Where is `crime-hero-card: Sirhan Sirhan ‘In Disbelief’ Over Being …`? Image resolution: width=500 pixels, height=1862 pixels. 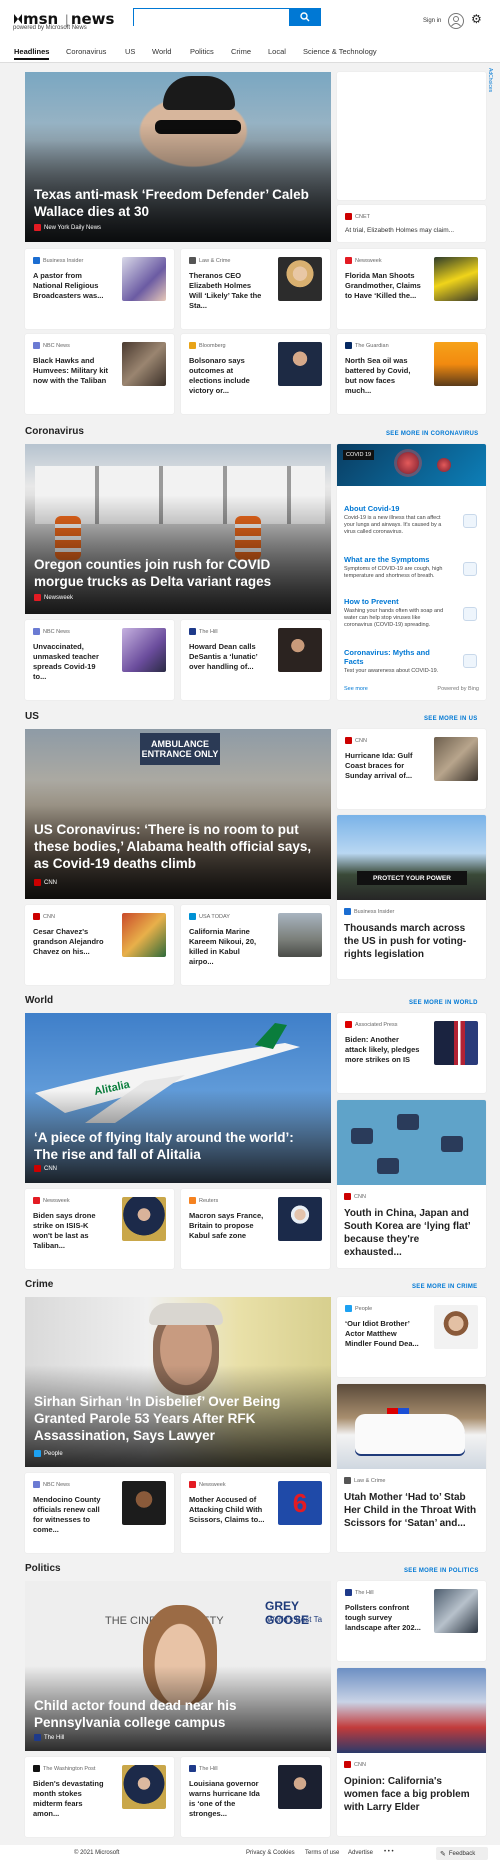
crime-hero-card: Sirhan Sirhan ‘In Disbelief’ Over Being … is located at coordinates (178, 1382).